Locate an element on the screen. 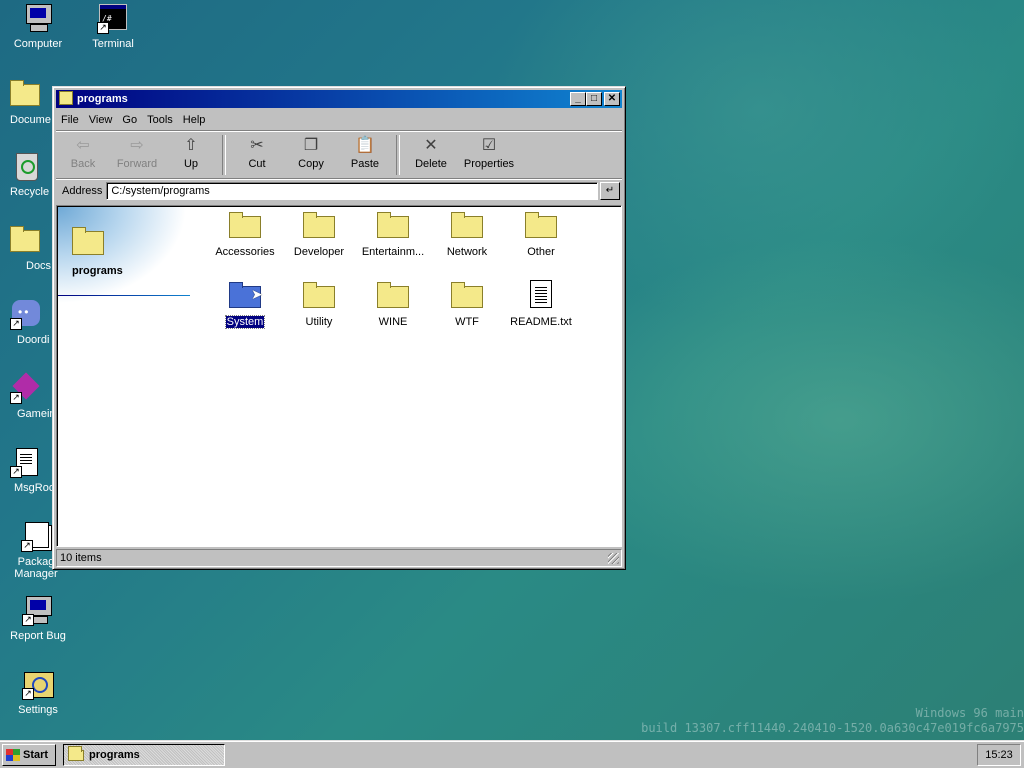 The height and width of the screenshot is (768, 1024). desktop-icon-documents: Docume is located at coordinates (26, 102).